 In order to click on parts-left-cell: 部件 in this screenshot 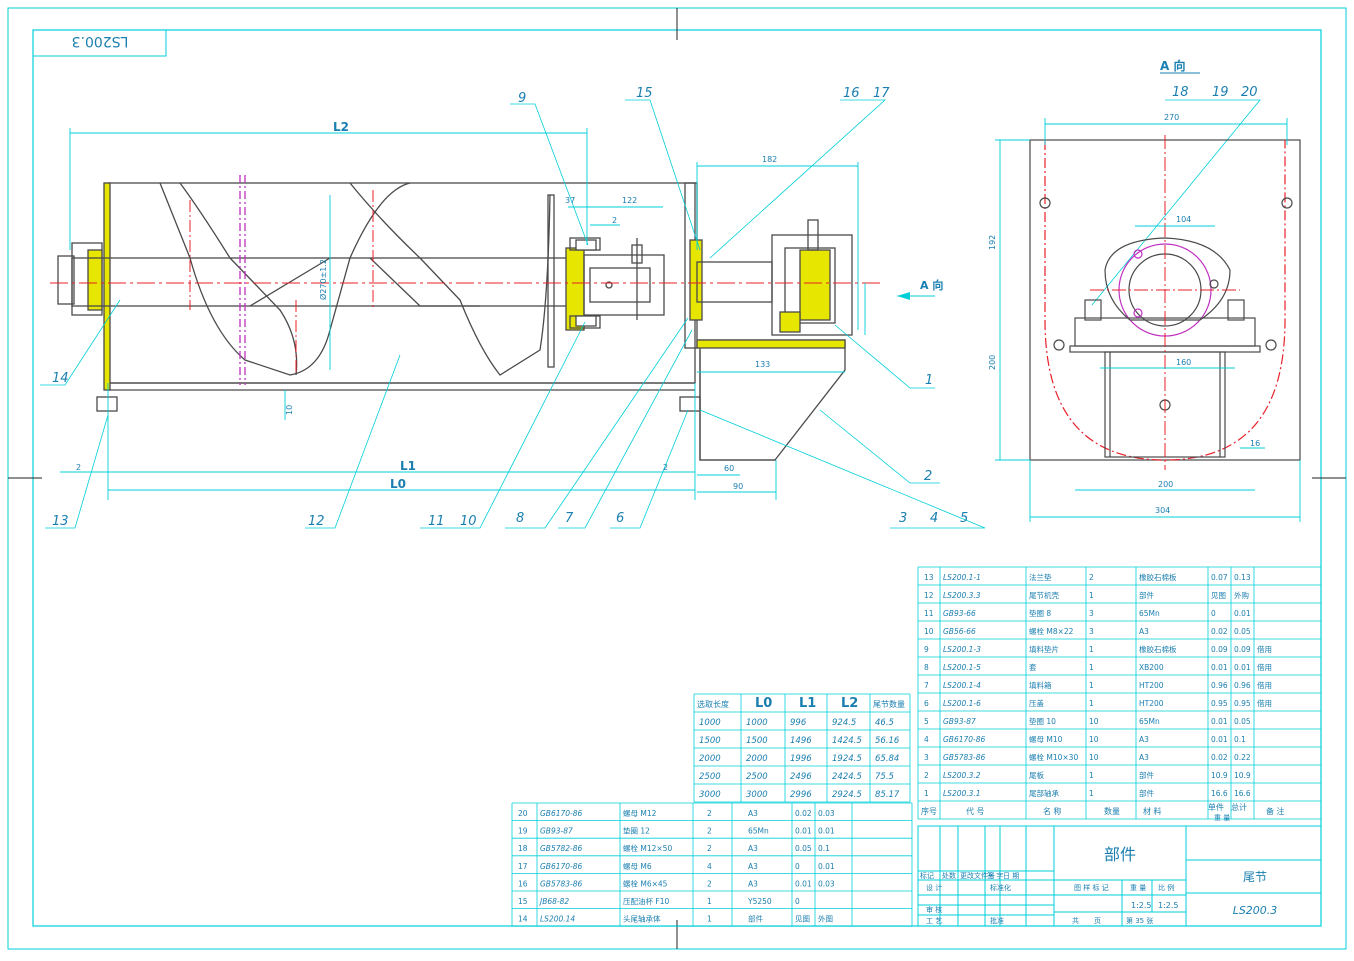, I will do `click(755, 919)`.